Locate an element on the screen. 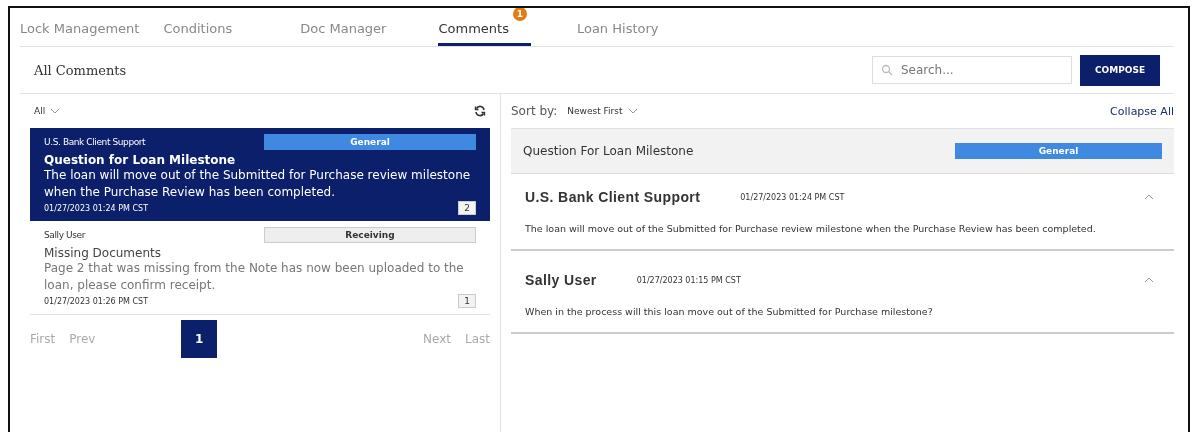 The height and width of the screenshot is (435, 1198). comment-item: Sally User Receiving Missing Documents Page 2 that was missing from the Note has now been uploaded to the loan, please confirm receipt. 01/27/2023 01:26 PM CST 1 is located at coordinates (260, 267).